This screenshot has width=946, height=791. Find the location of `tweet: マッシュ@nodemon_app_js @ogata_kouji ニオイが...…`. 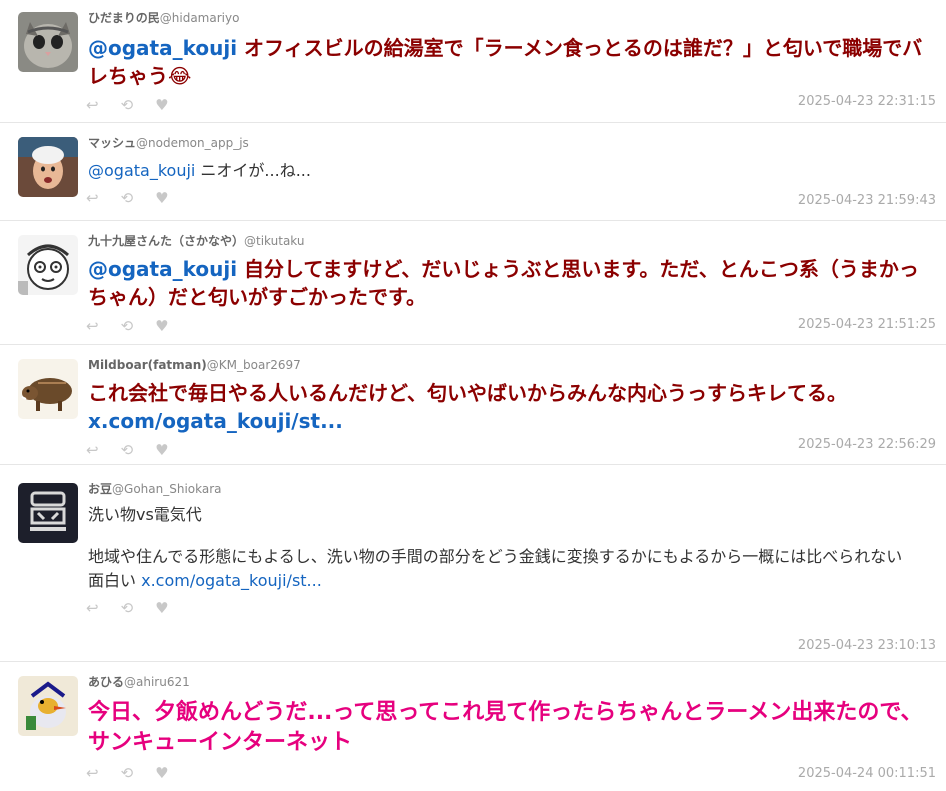

tweet: マッシュ@nodemon_app_js @ogata_kouji ニオイが...… is located at coordinates (473, 171).